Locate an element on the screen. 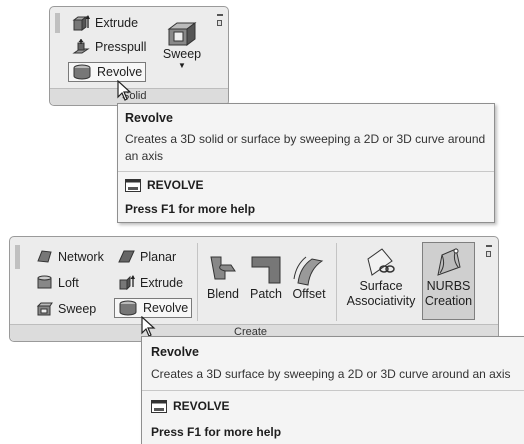 Image resolution: width=524 pixels, height=444 pixels. network-label: Network is located at coordinates (81, 256).